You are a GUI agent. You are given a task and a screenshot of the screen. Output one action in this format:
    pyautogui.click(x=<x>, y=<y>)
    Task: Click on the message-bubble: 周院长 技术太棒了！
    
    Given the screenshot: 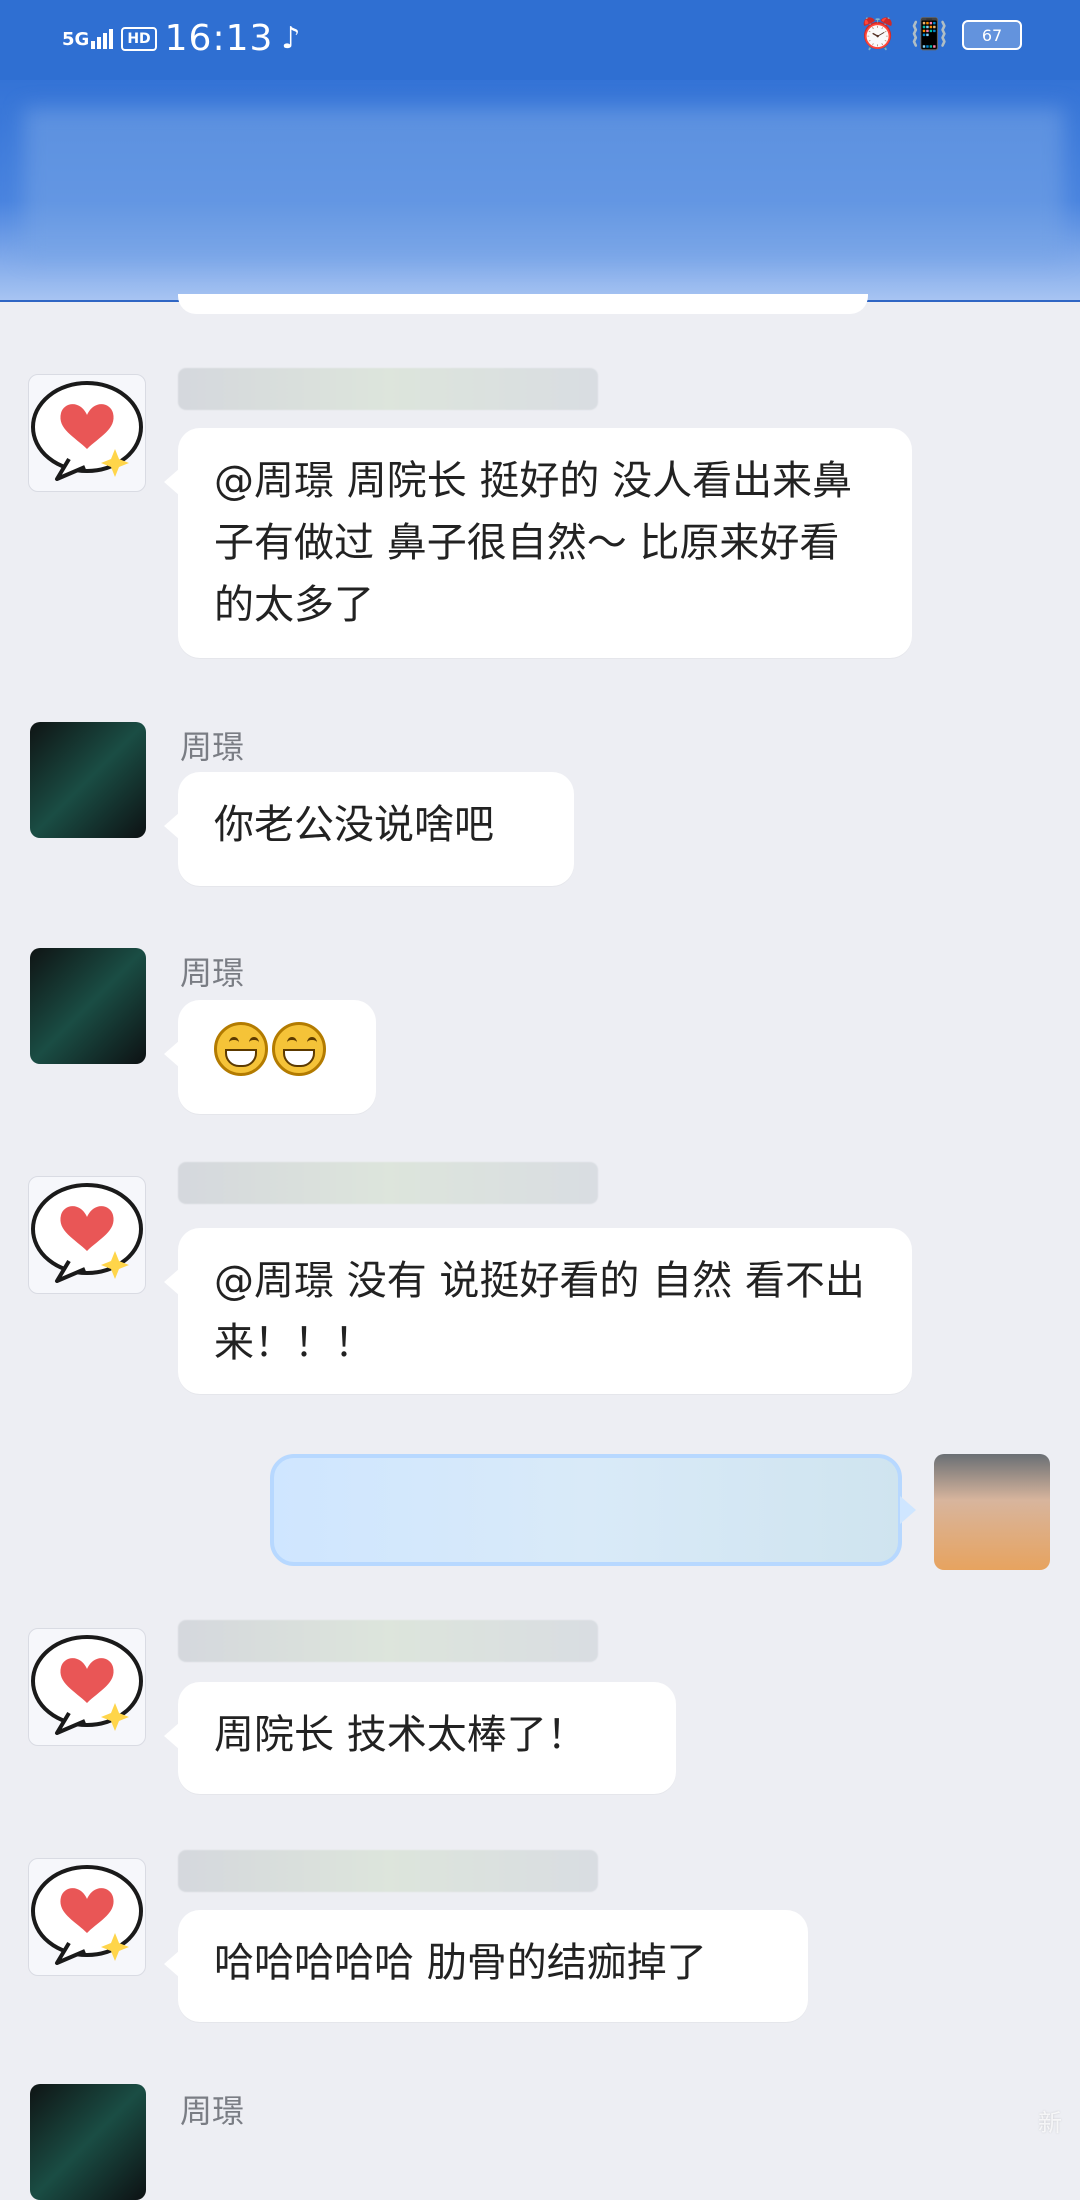 What is the action you would take?
    pyautogui.click(x=420, y=1738)
    